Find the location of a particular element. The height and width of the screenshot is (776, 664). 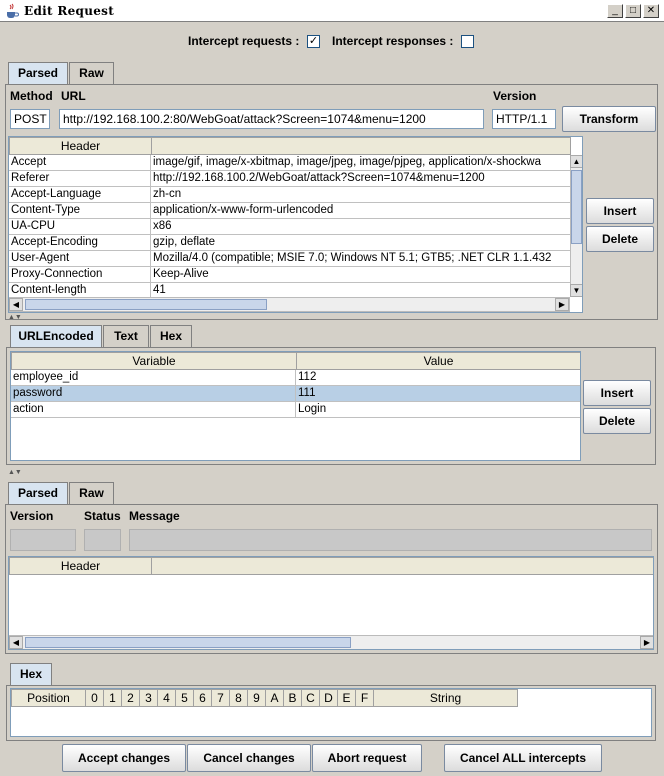

header-name-cell: Referer is located at coordinates (80, 178).